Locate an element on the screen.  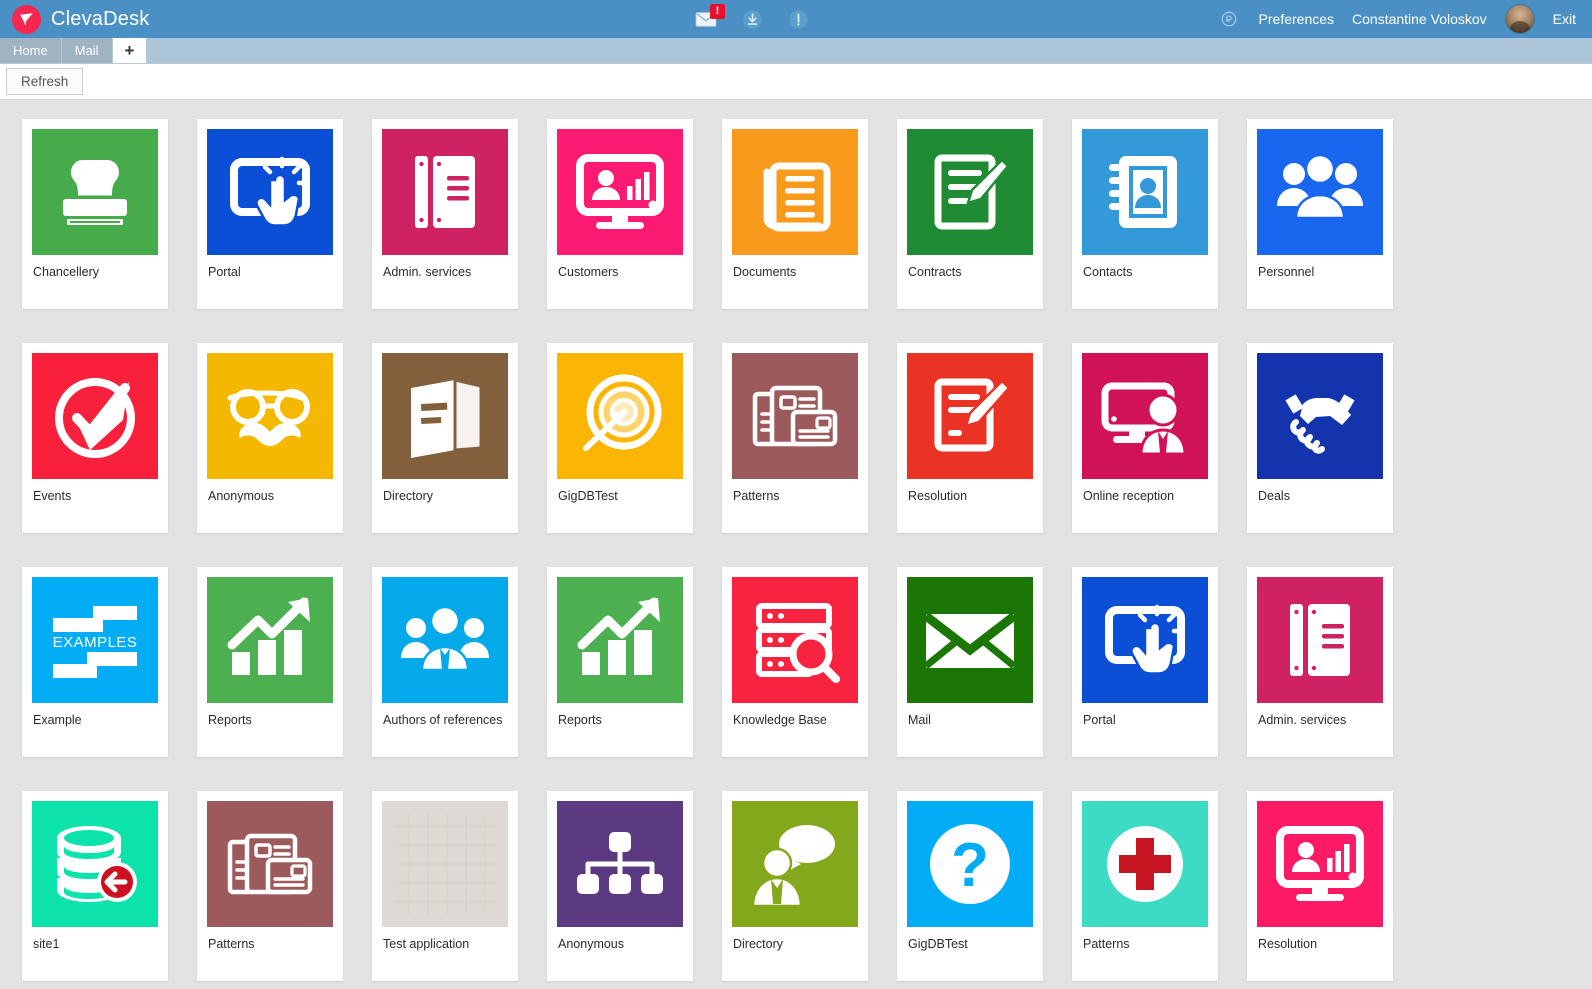
touch-click-icon is located at coordinates (1145, 640).